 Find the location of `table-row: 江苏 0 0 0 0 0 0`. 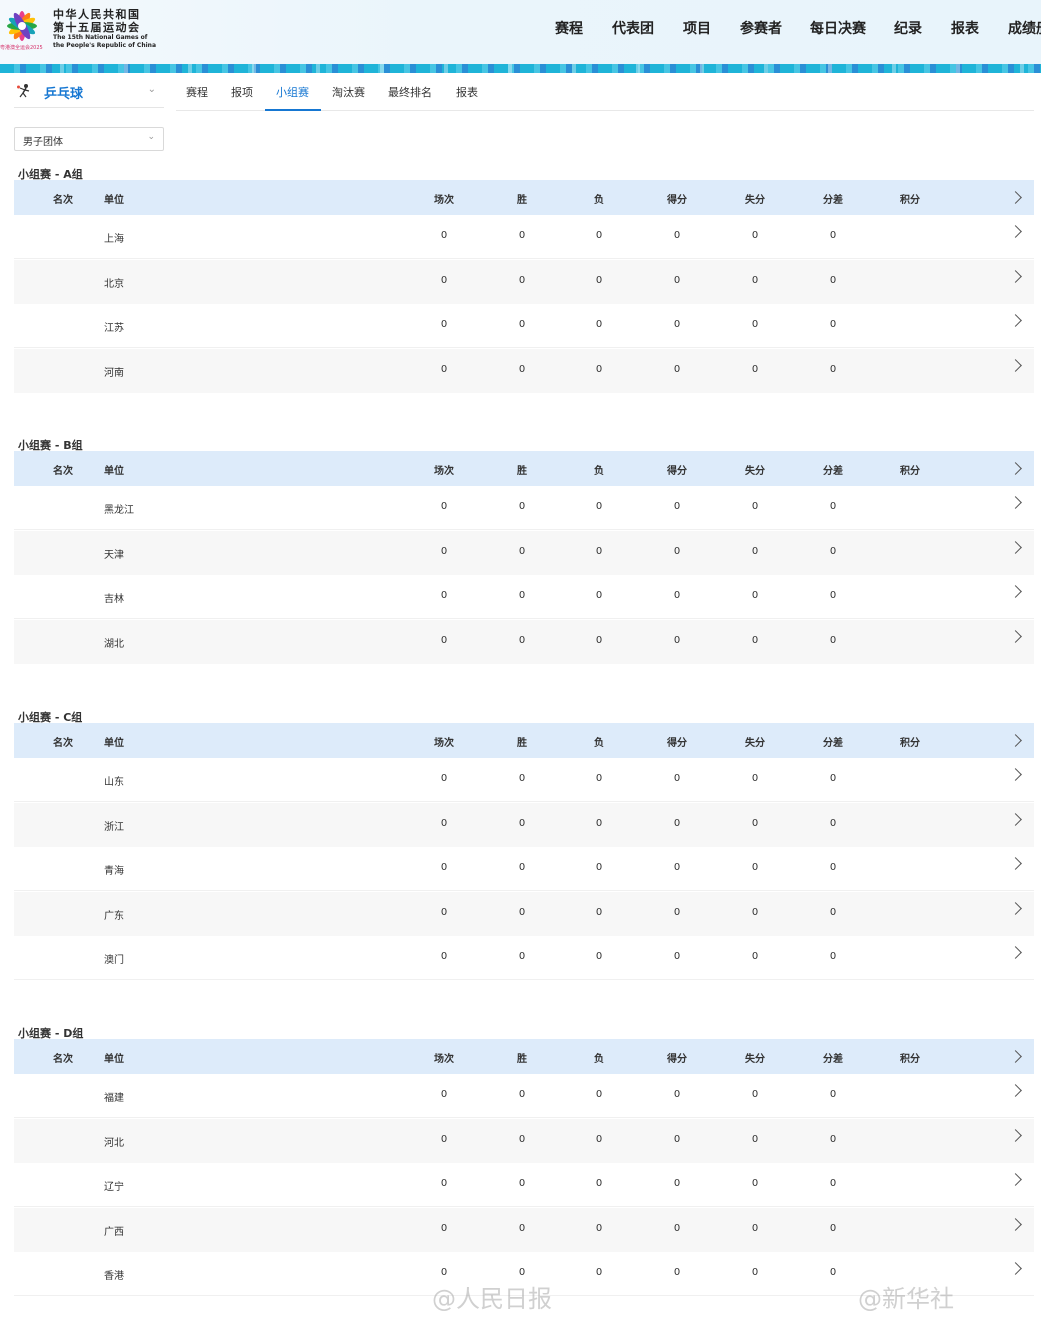

table-row: 江苏 0 0 0 0 0 0 is located at coordinates (524, 326).